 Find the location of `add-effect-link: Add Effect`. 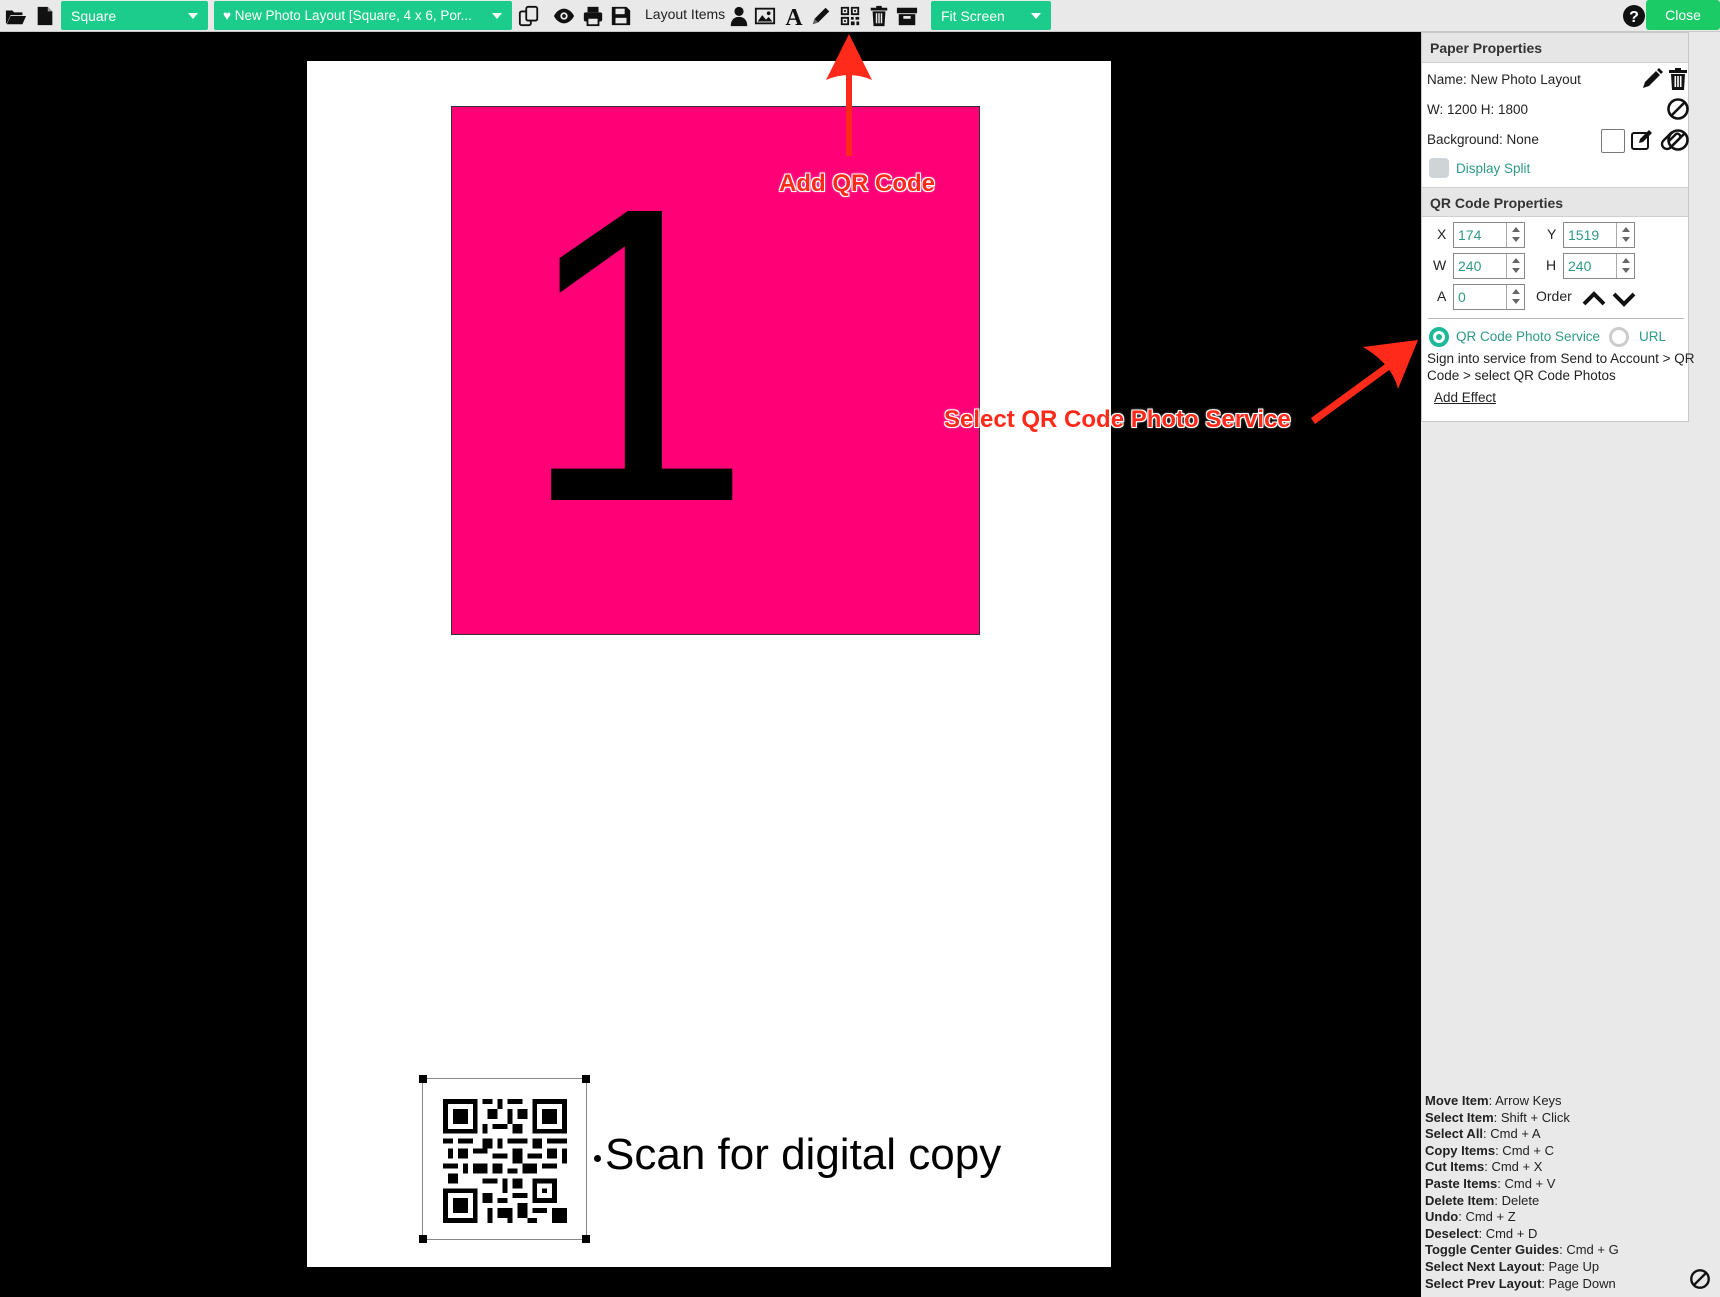

add-effect-link: Add Effect is located at coordinates (1465, 397).